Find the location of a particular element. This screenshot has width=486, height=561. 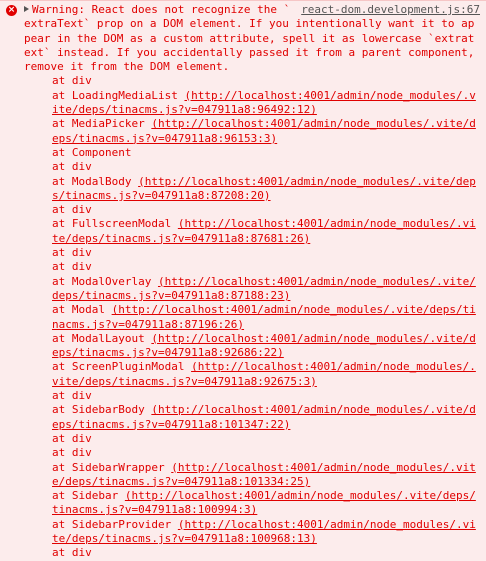

stack-frame-function: at SidebarWrapper is located at coordinates (108, 467).